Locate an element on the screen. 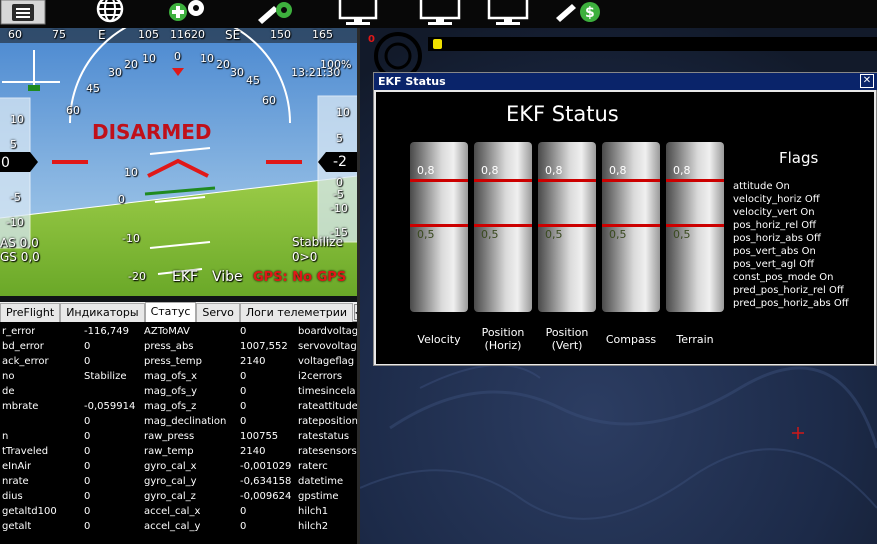  tab-preflight: PreFlight is located at coordinates (30, 312).